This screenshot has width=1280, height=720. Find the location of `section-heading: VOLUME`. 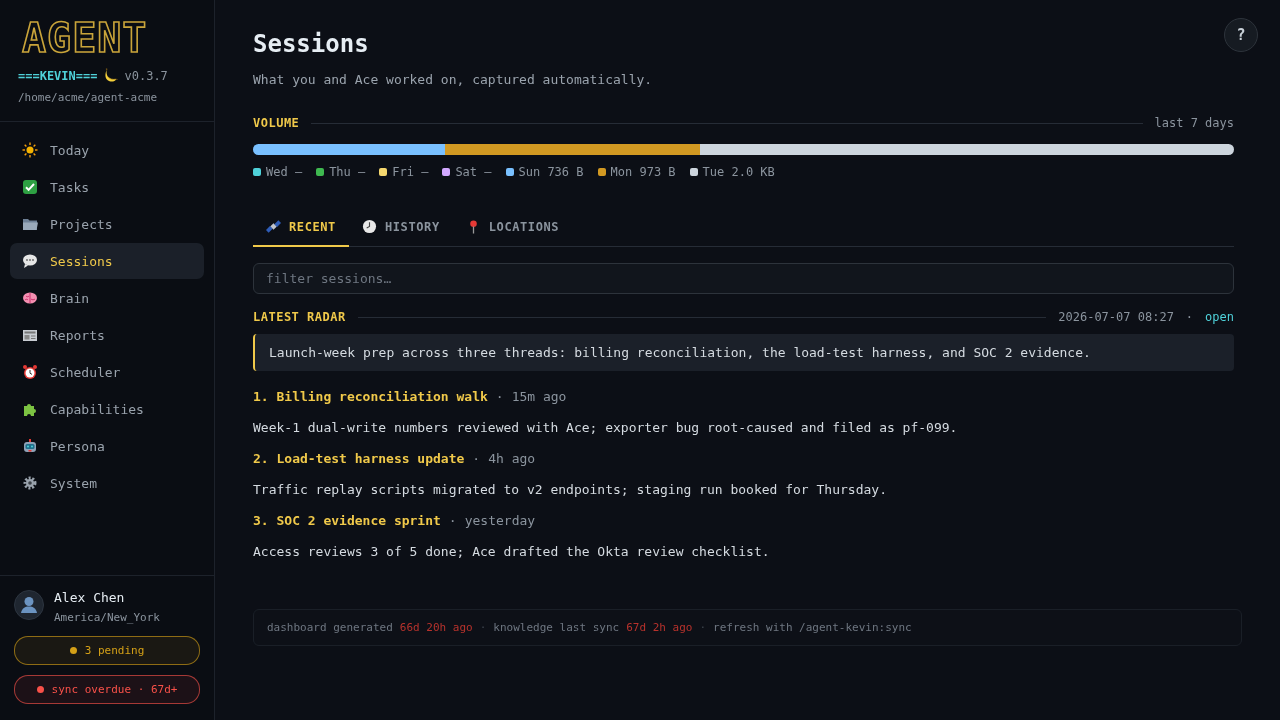

section-heading: VOLUME is located at coordinates (276, 123).